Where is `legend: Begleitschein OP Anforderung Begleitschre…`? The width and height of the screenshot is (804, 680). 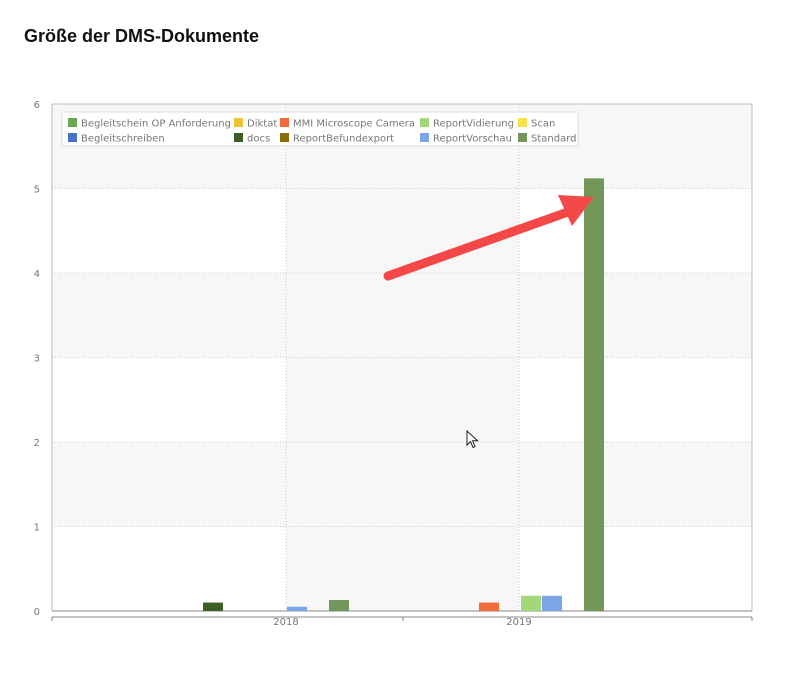
legend: Begleitschein OP Anforderung Begleitschre… is located at coordinates (320, 129).